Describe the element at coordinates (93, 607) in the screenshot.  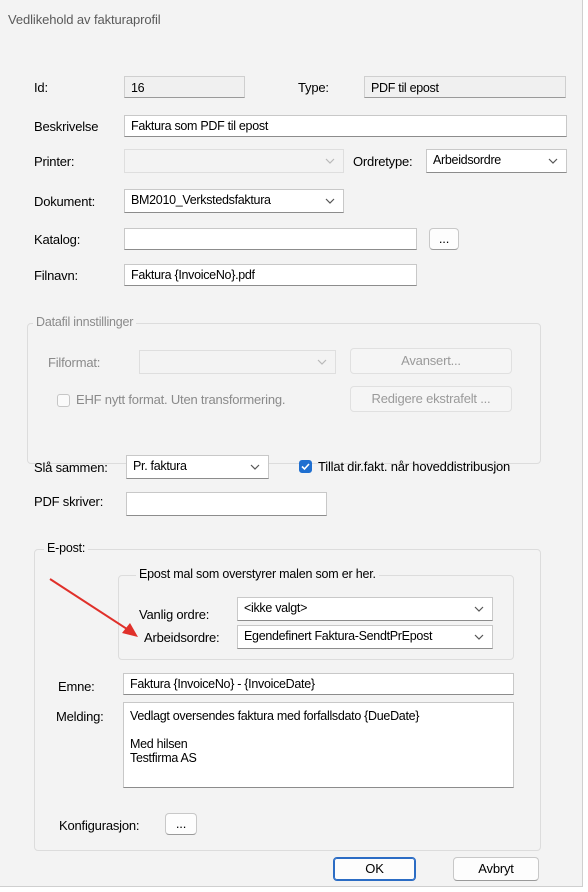
I see `red-arrow-icon` at that location.